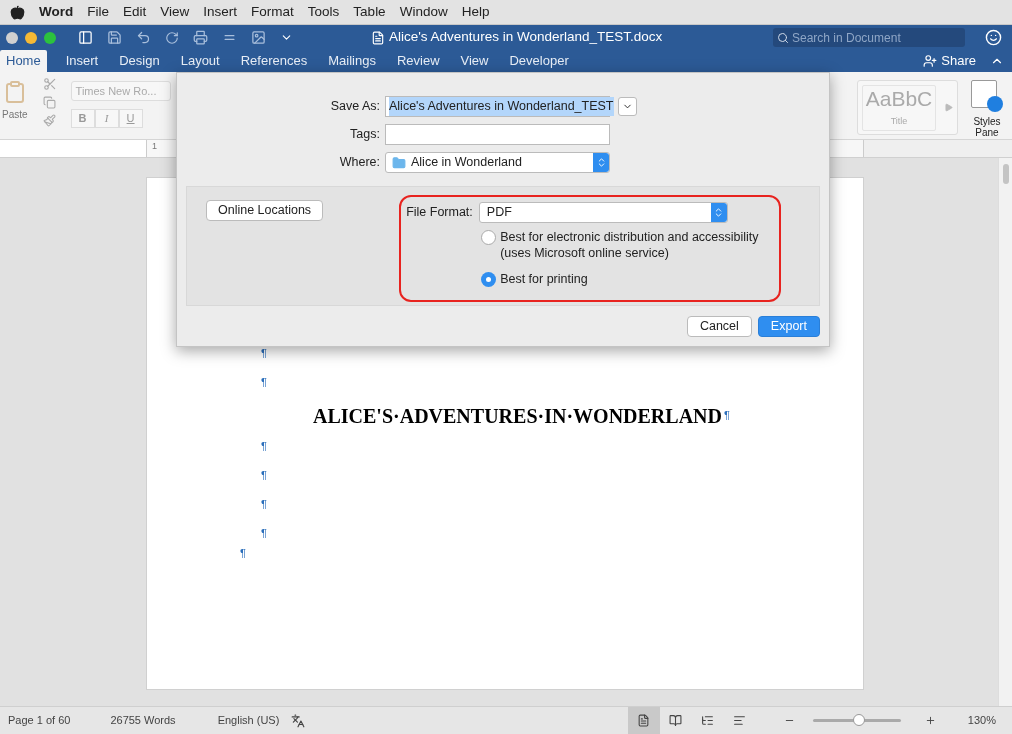 The height and width of the screenshot is (734, 1012). Describe the element at coordinates (930, 720) in the screenshot. I see `zoom-in-icon` at that location.